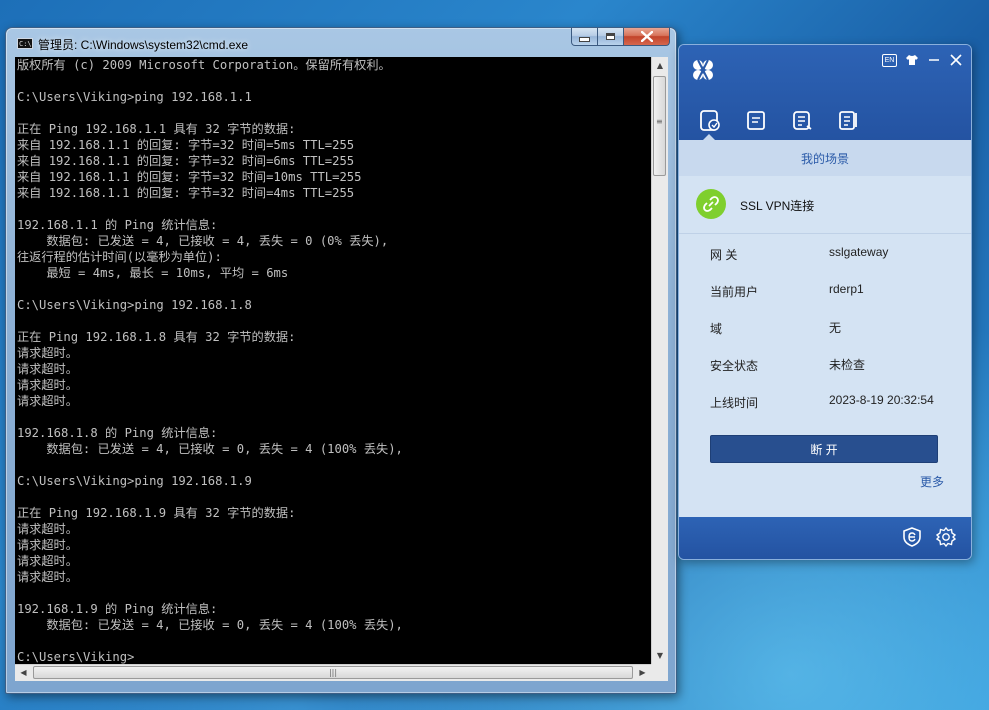 The image size is (989, 710). Describe the element at coordinates (825, 92) in the screenshot. I see `vpn-header: EN` at that location.